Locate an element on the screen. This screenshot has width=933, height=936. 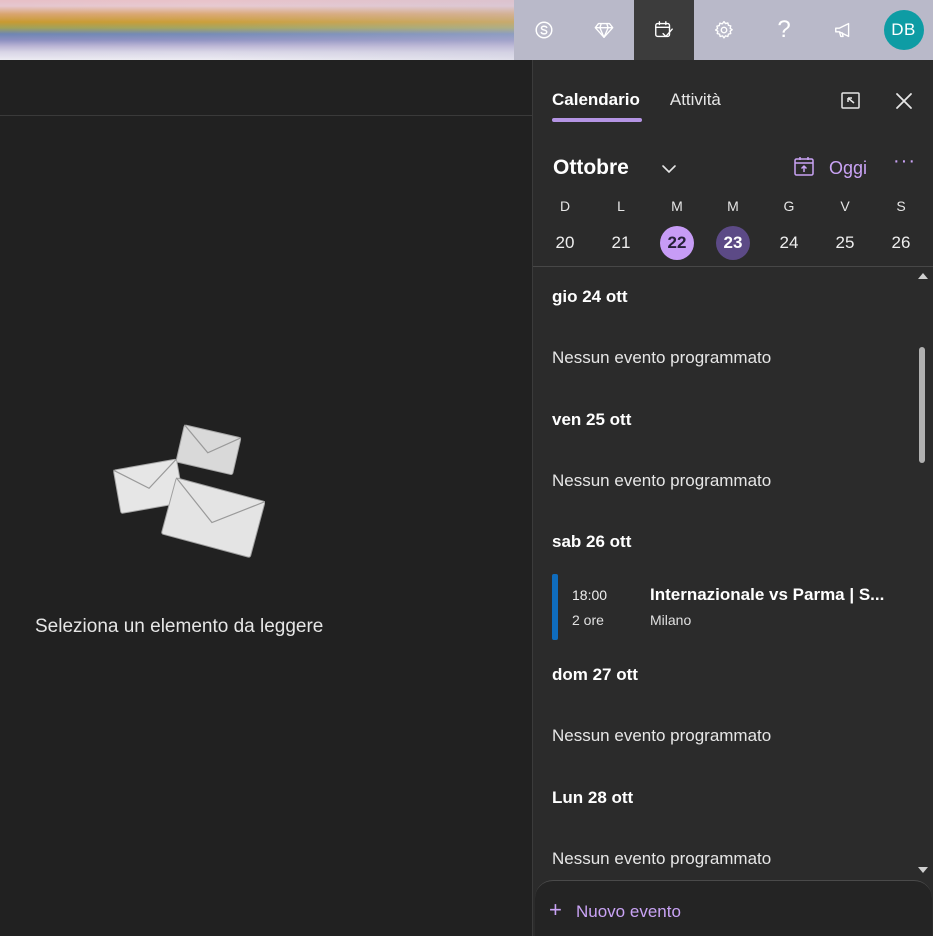
day-cell-today: 23 is located at coordinates (733, 243).